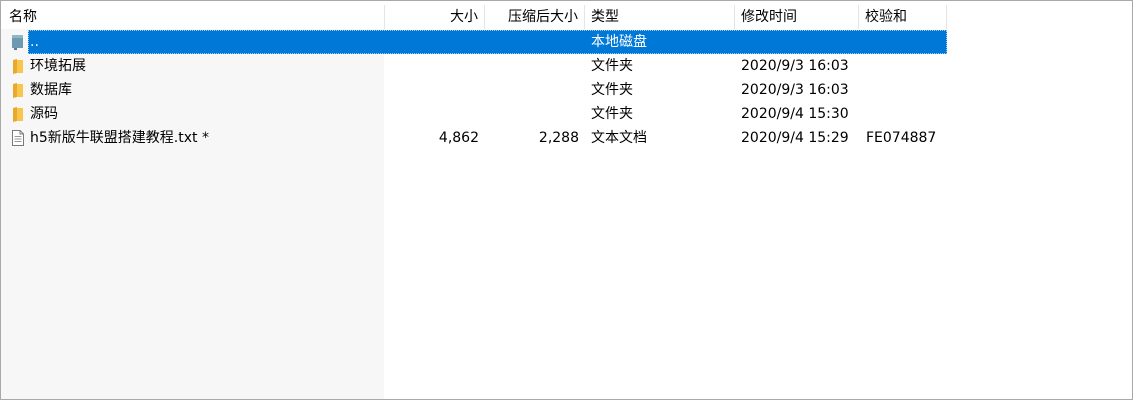 The image size is (1133, 400). What do you see at coordinates (23, 17) in the screenshot?
I see `header-name-label: 名称` at bounding box center [23, 17].